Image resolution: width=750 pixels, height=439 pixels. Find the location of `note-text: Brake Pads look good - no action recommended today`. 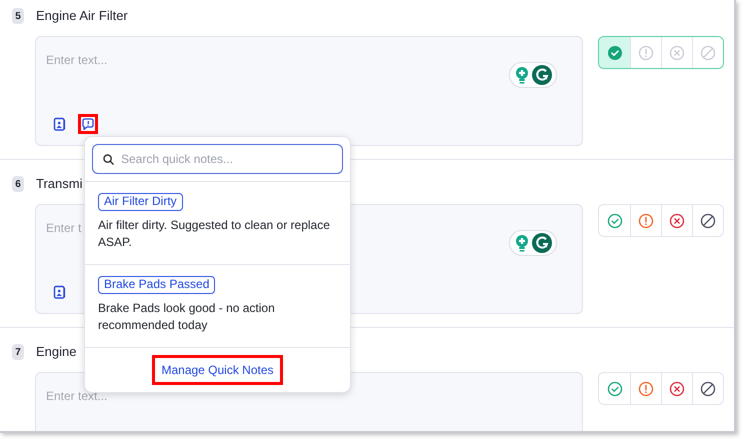

note-text: Brake Pads look good - no action recommended today is located at coordinates (187, 317).